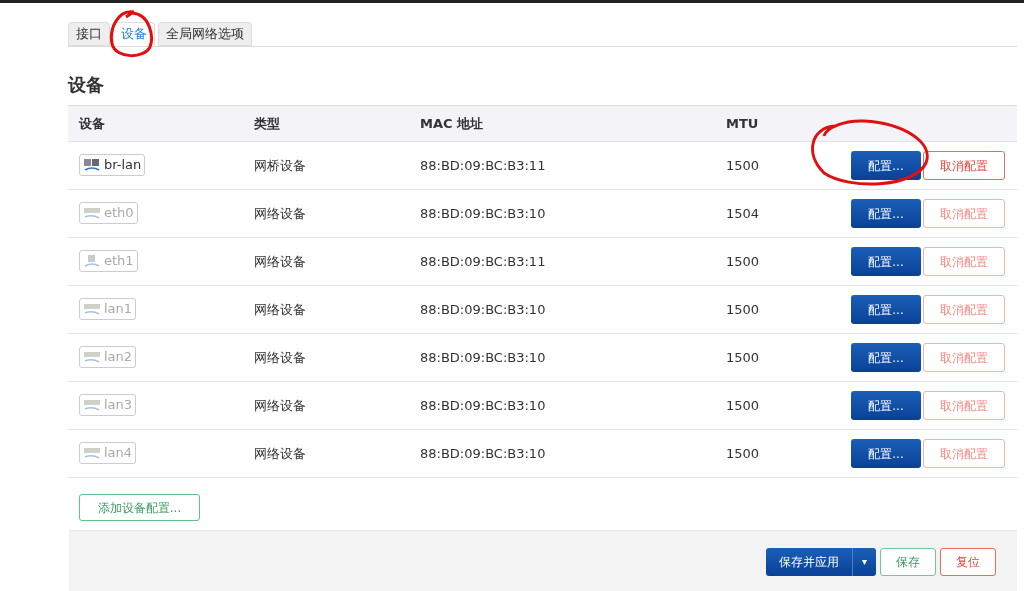  Describe the element at coordinates (280, 165) in the screenshot. I see `type-cell-text: 网桥设备` at that location.